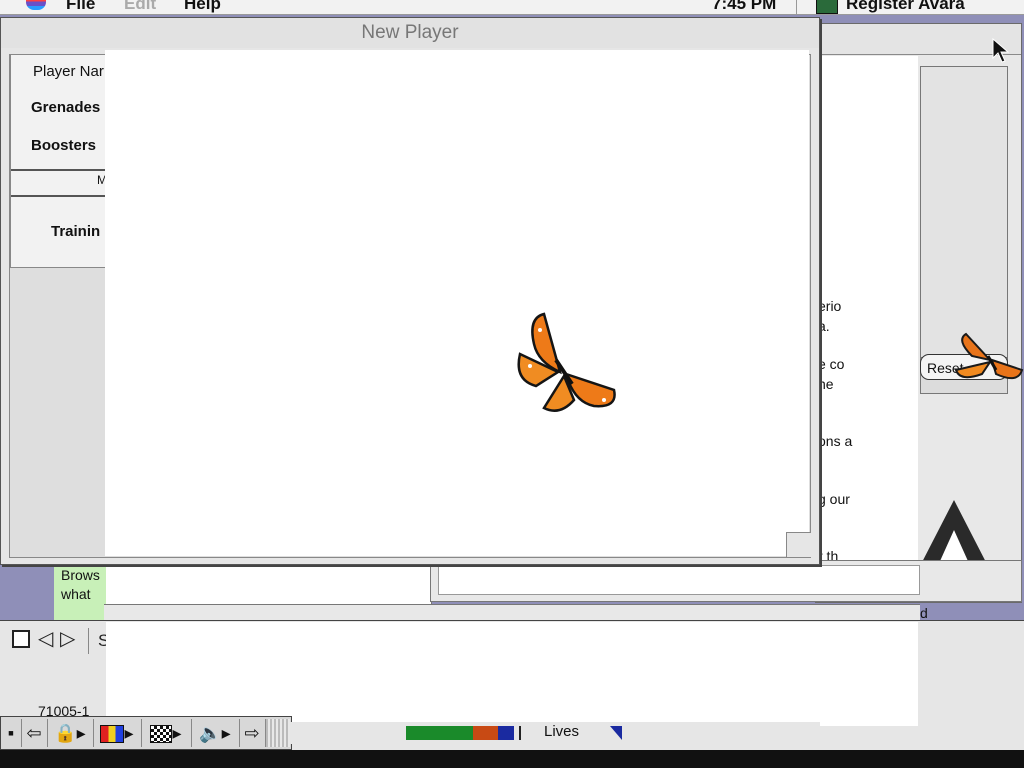 The width and height of the screenshot is (1024, 768). I want to click on app-icon, so click(827, 7).